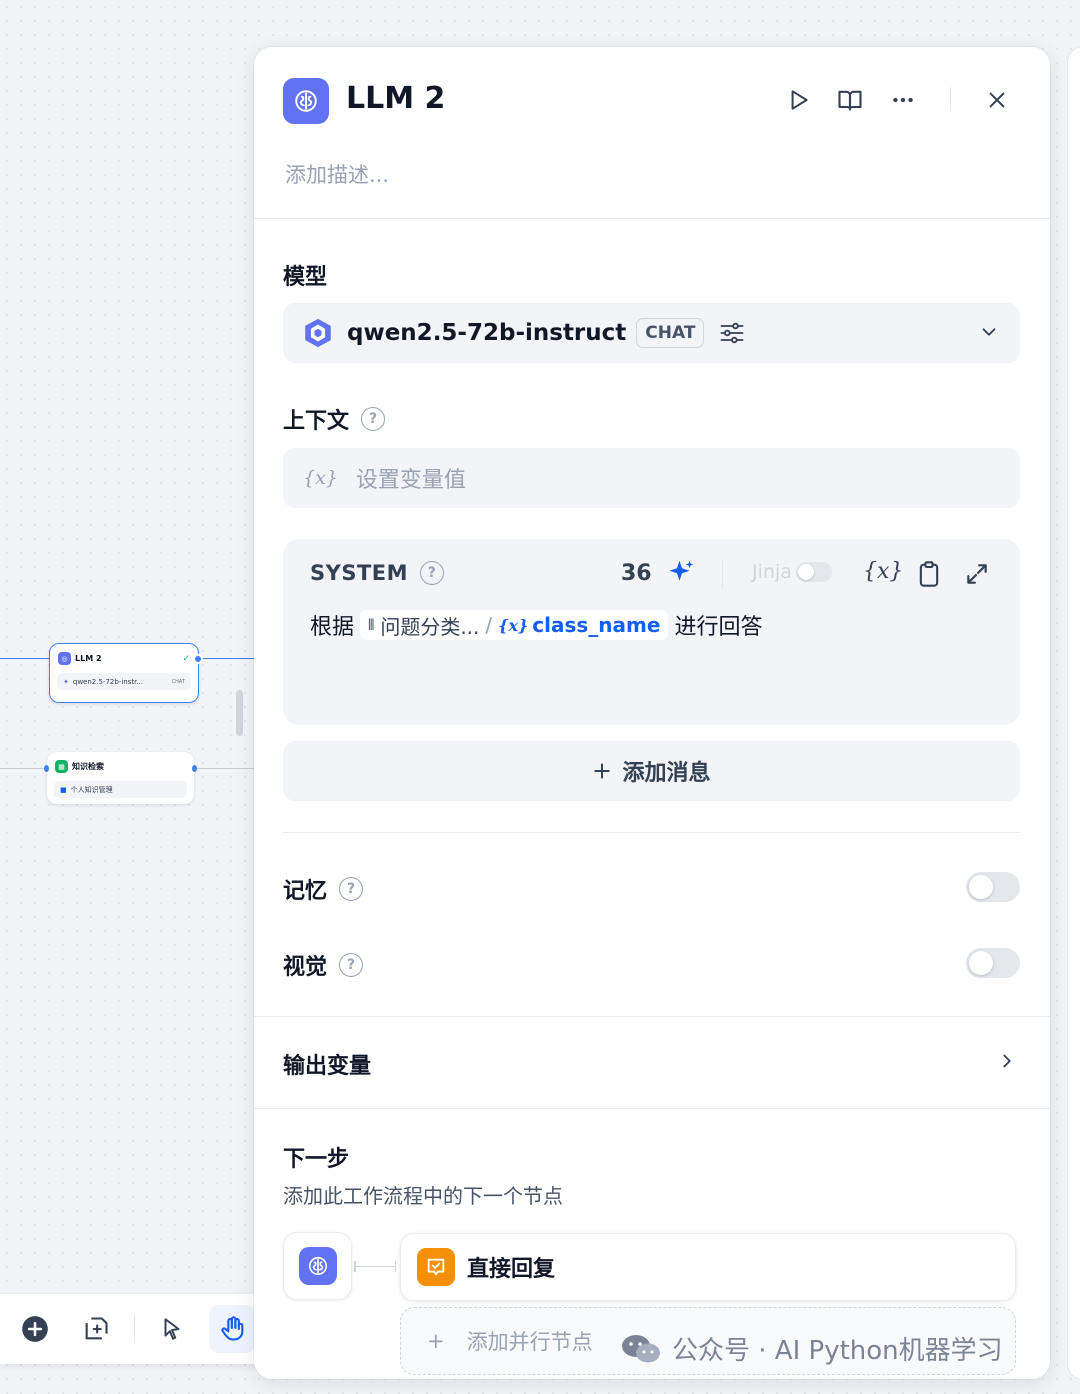 Image resolution: width=1080 pixels, height=1394 pixels. I want to click on memory-toggle, so click(993, 887).